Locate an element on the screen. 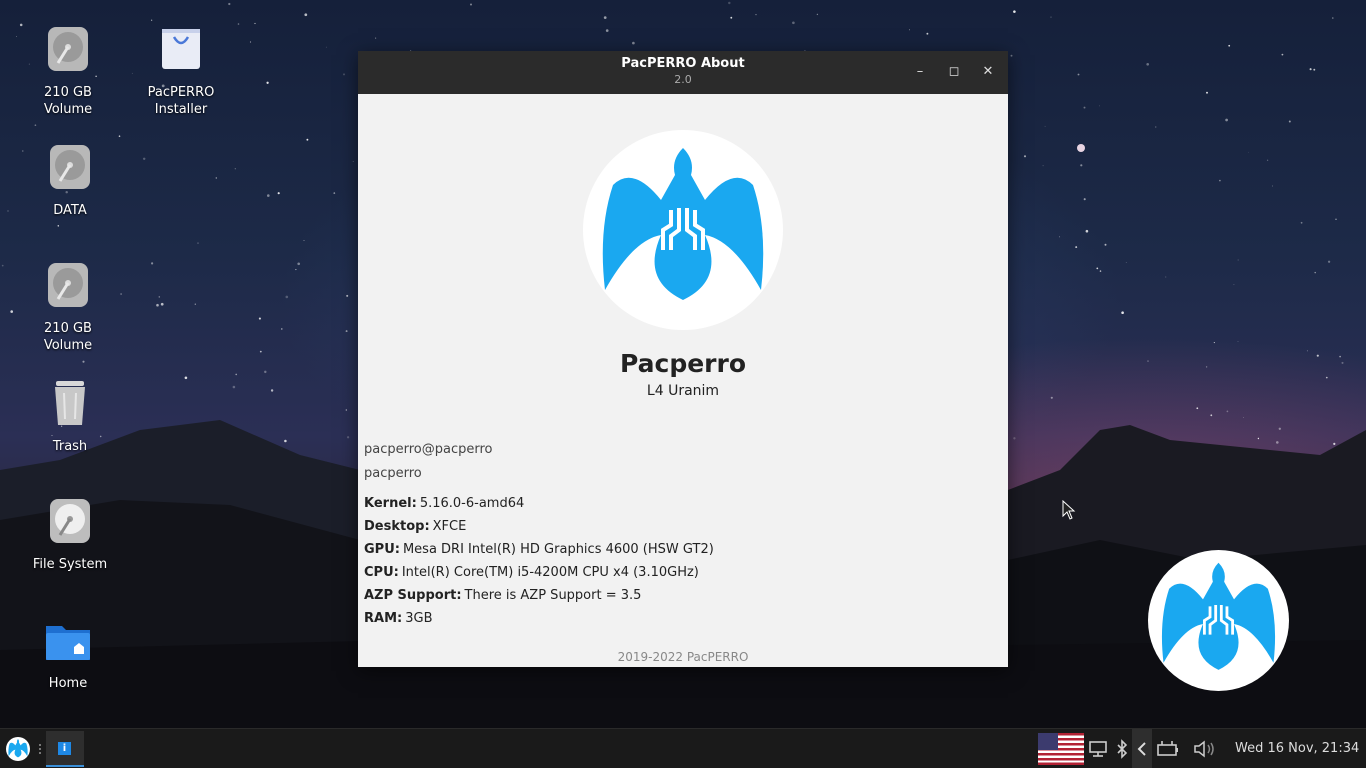 The height and width of the screenshot is (768, 1366). user-host: pacperro@pacperro is located at coordinates (428, 449).